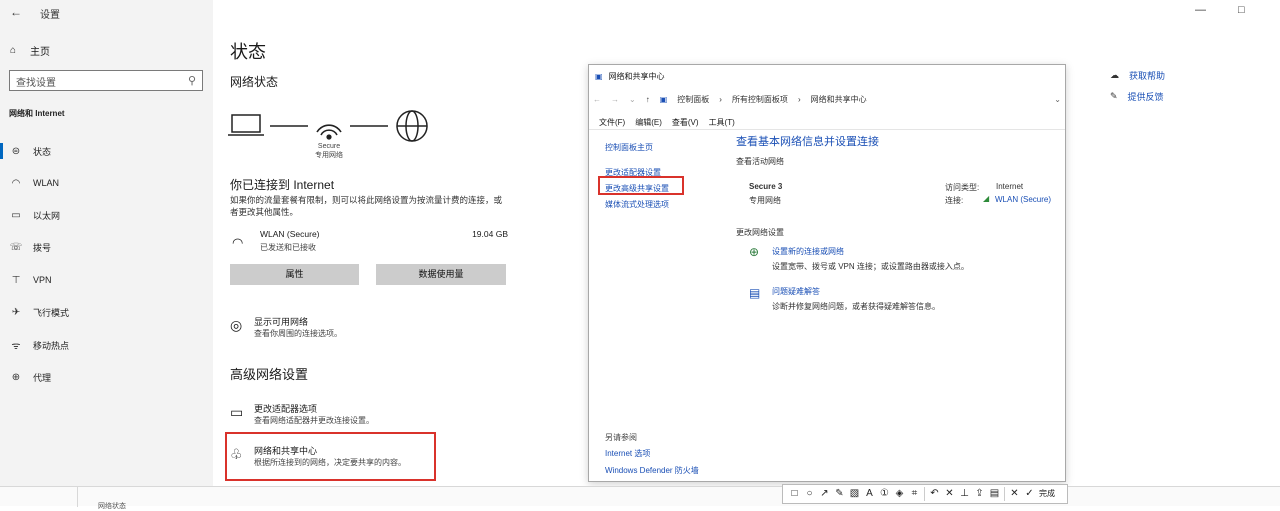 The height and width of the screenshot is (511, 1280). What do you see at coordinates (934, 494) in the screenshot?
I see `undo-icon: ↶` at bounding box center [934, 494].